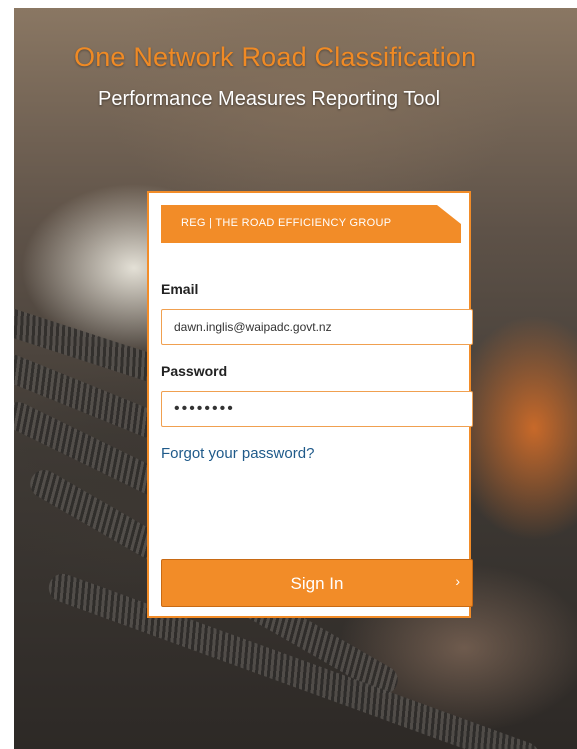 The image size is (577, 749). What do you see at coordinates (457, 581) in the screenshot?
I see `chevron-right-icon: ›` at bounding box center [457, 581].